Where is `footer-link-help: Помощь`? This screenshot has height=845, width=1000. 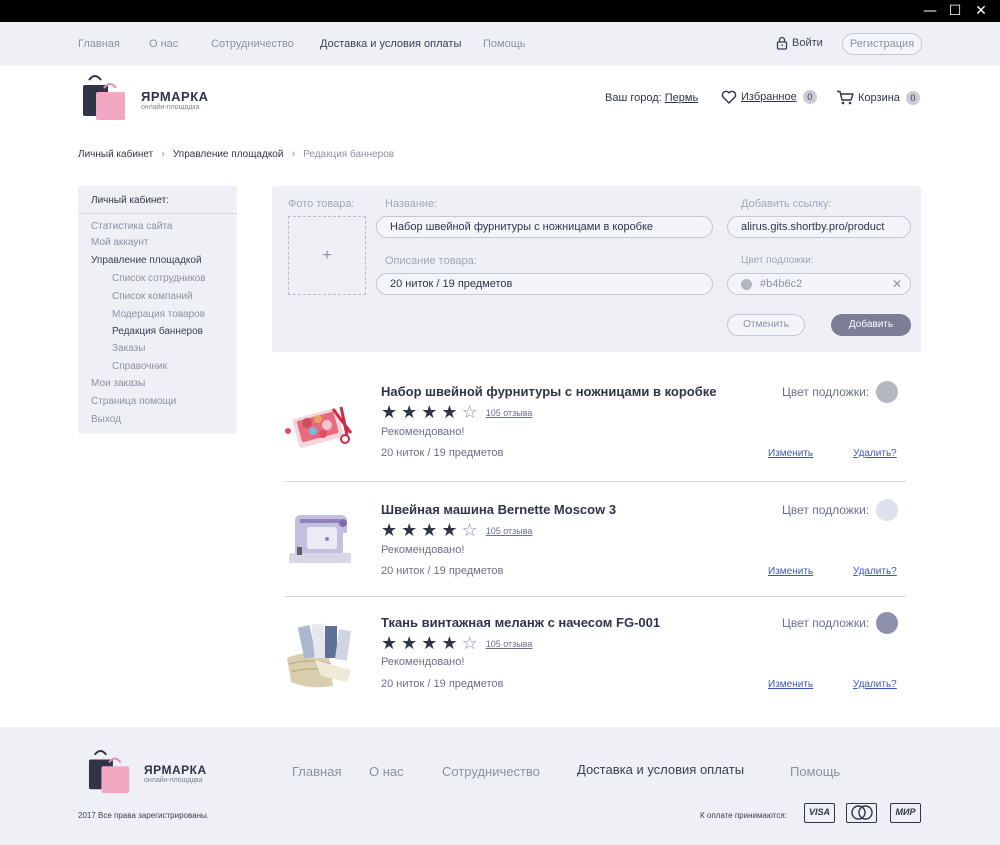
footer-link-help: Помощь is located at coordinates (815, 771).